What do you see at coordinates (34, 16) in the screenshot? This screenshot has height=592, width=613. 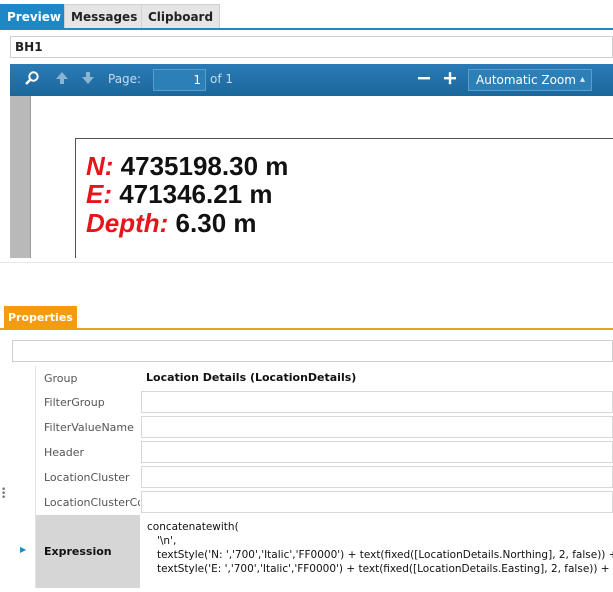 I see `tab-preview: Preview` at bounding box center [34, 16].